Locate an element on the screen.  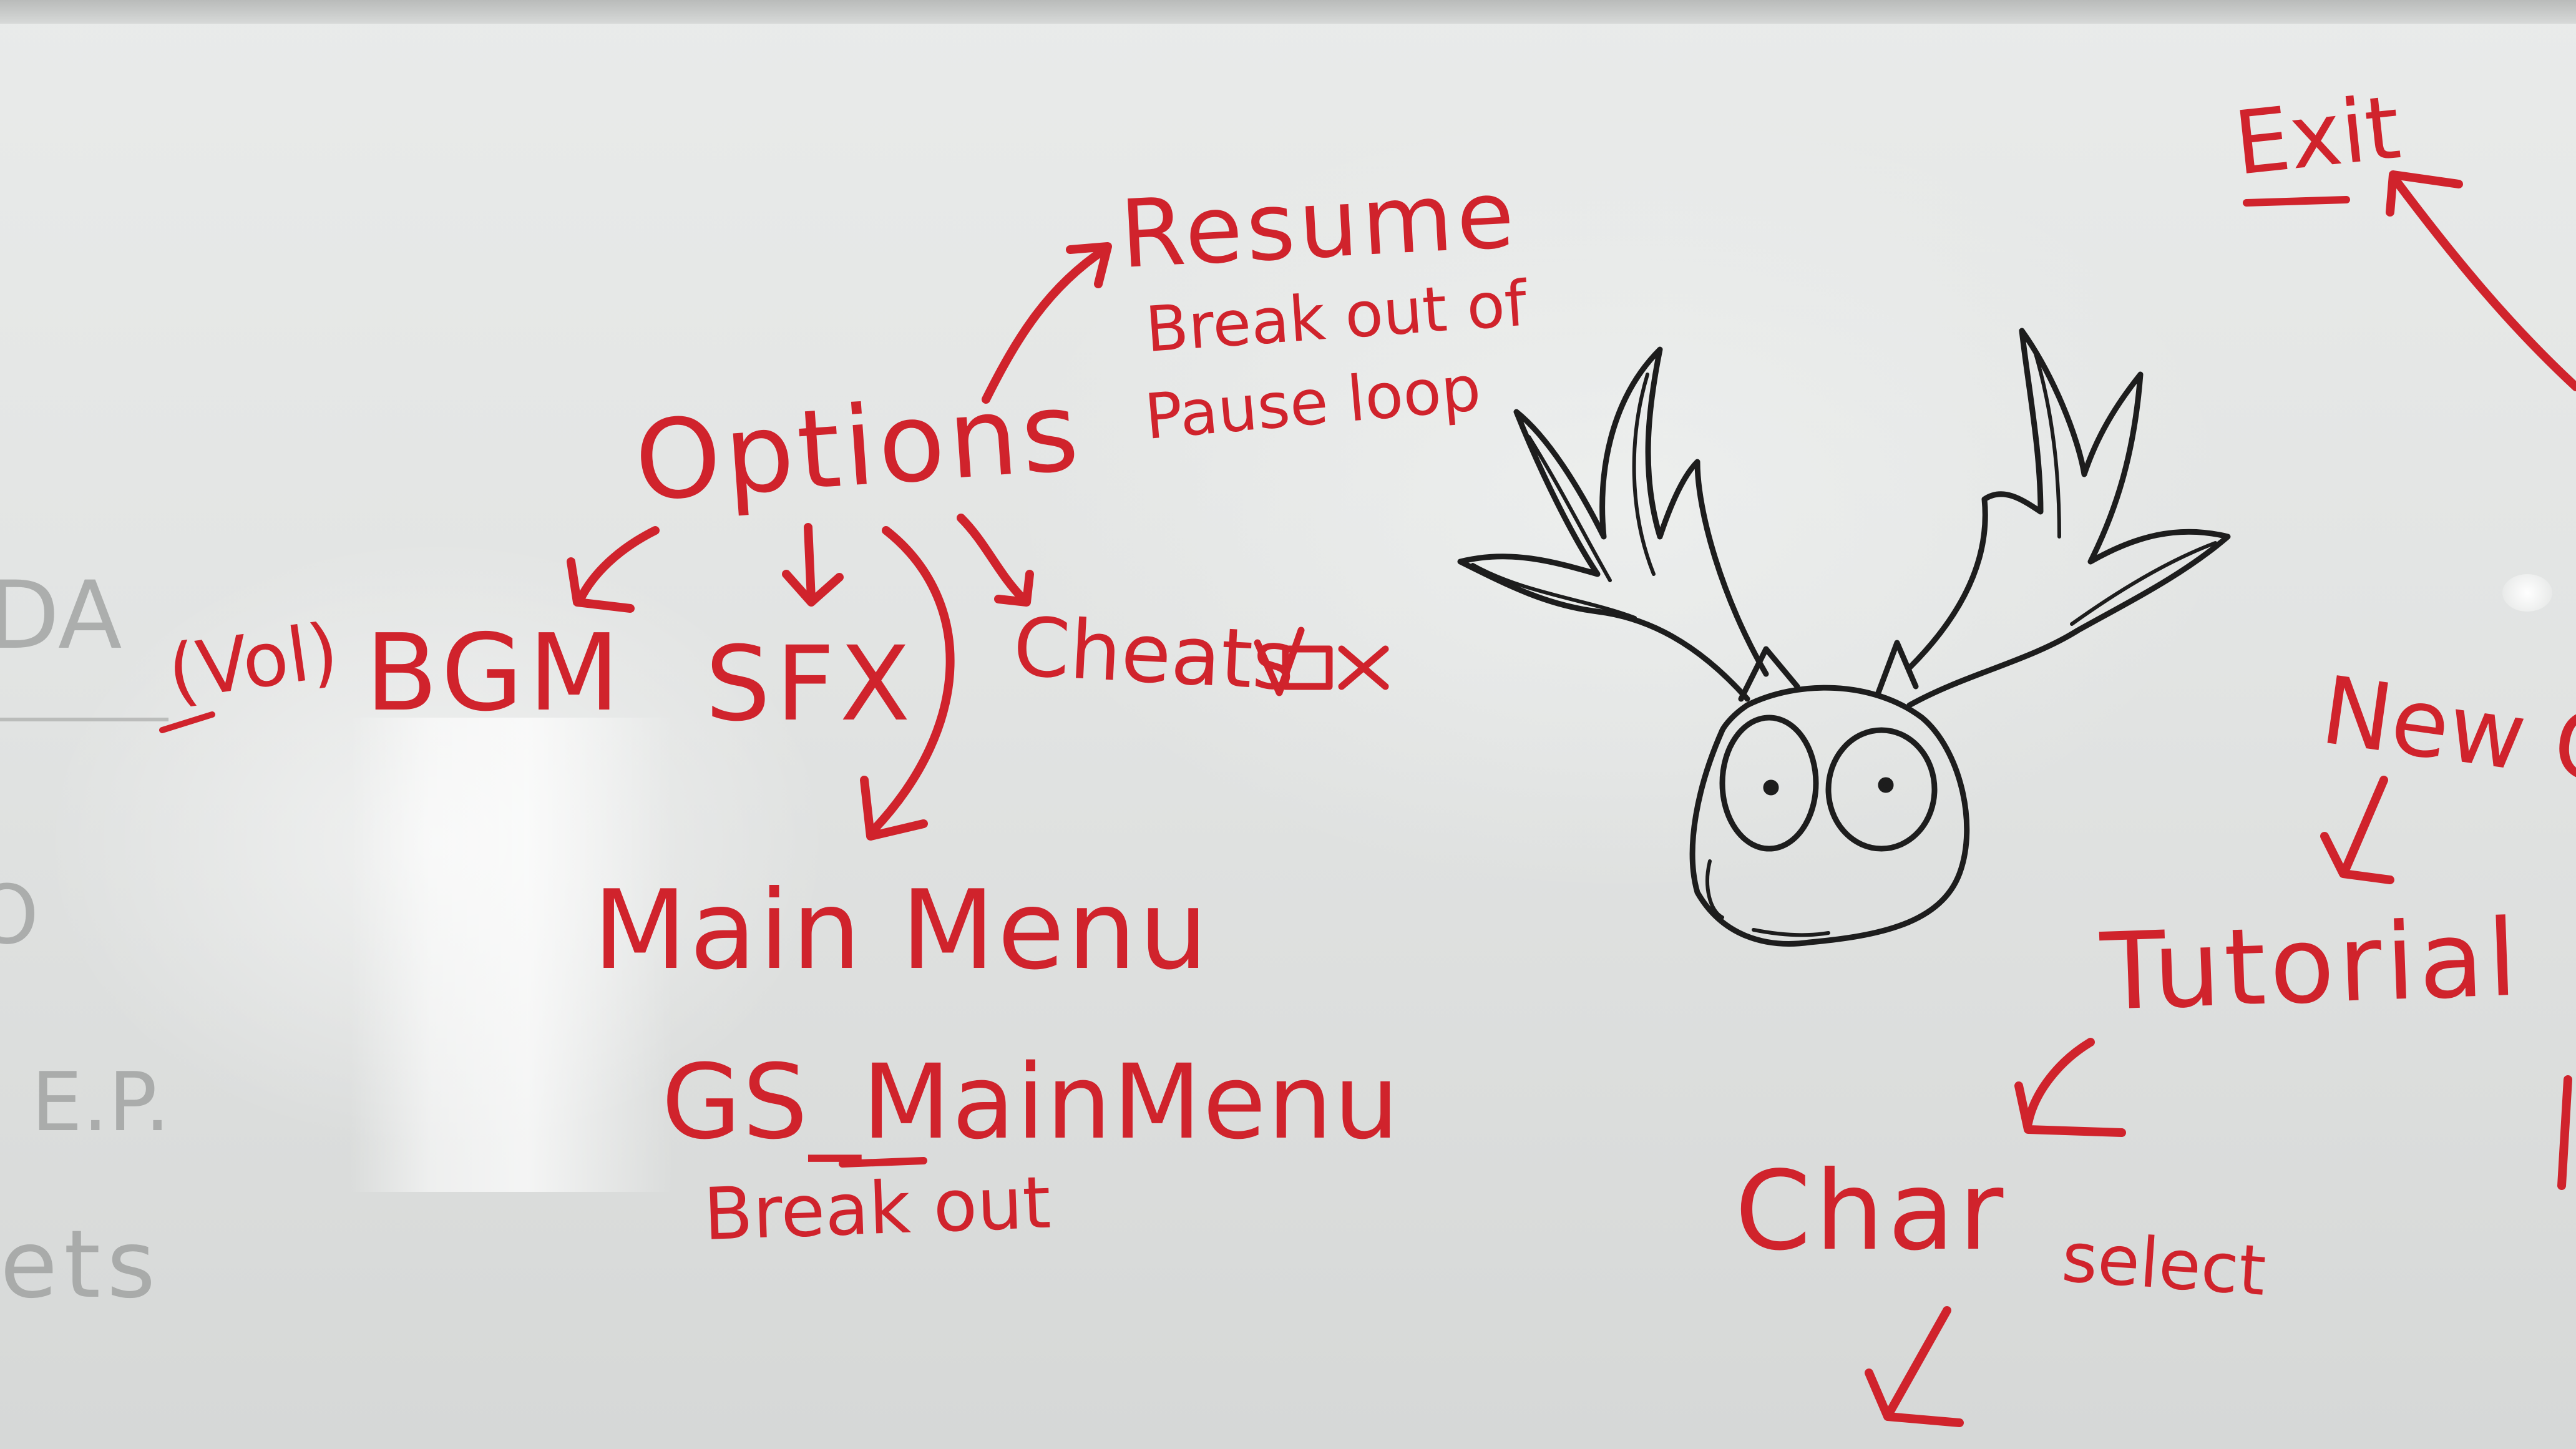
right-pupil is located at coordinates (1886, 785).